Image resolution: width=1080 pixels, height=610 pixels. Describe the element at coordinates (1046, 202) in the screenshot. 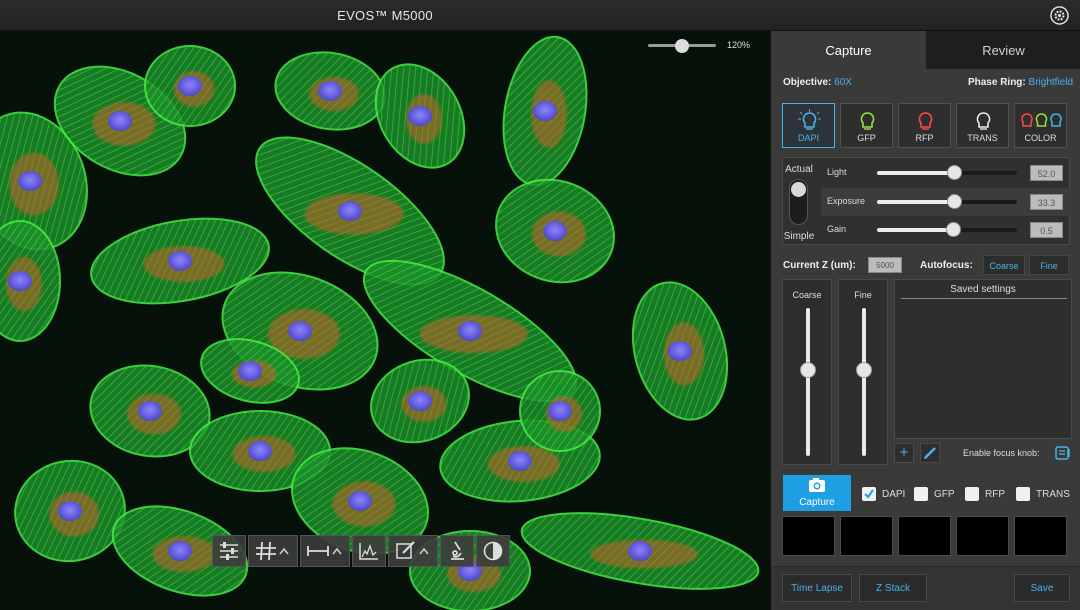

I see `exposure-value: 33.3` at that location.